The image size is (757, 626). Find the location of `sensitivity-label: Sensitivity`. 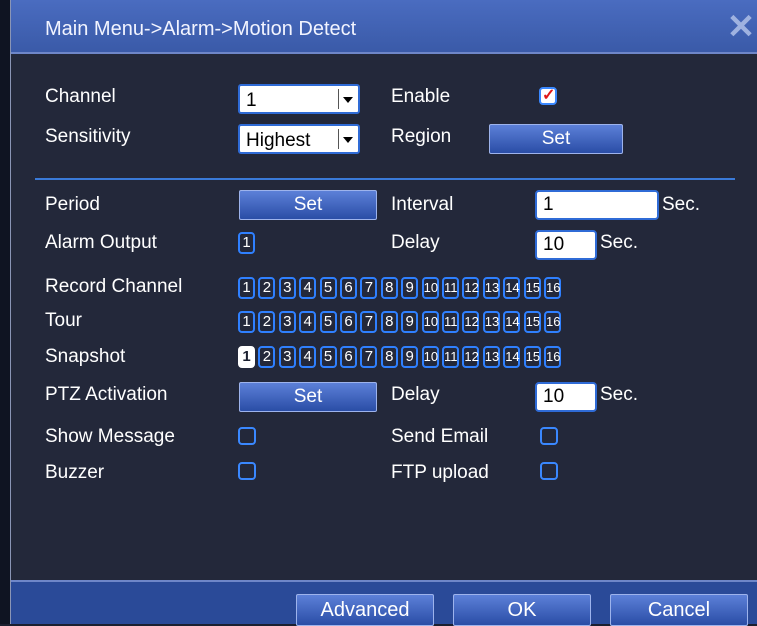

sensitivity-label: Sensitivity is located at coordinates (88, 136).